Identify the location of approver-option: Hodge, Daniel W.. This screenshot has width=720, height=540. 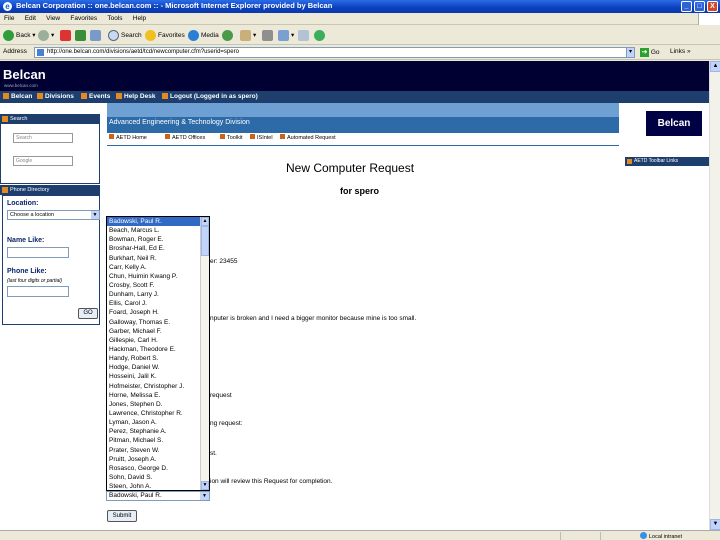
(154, 367).